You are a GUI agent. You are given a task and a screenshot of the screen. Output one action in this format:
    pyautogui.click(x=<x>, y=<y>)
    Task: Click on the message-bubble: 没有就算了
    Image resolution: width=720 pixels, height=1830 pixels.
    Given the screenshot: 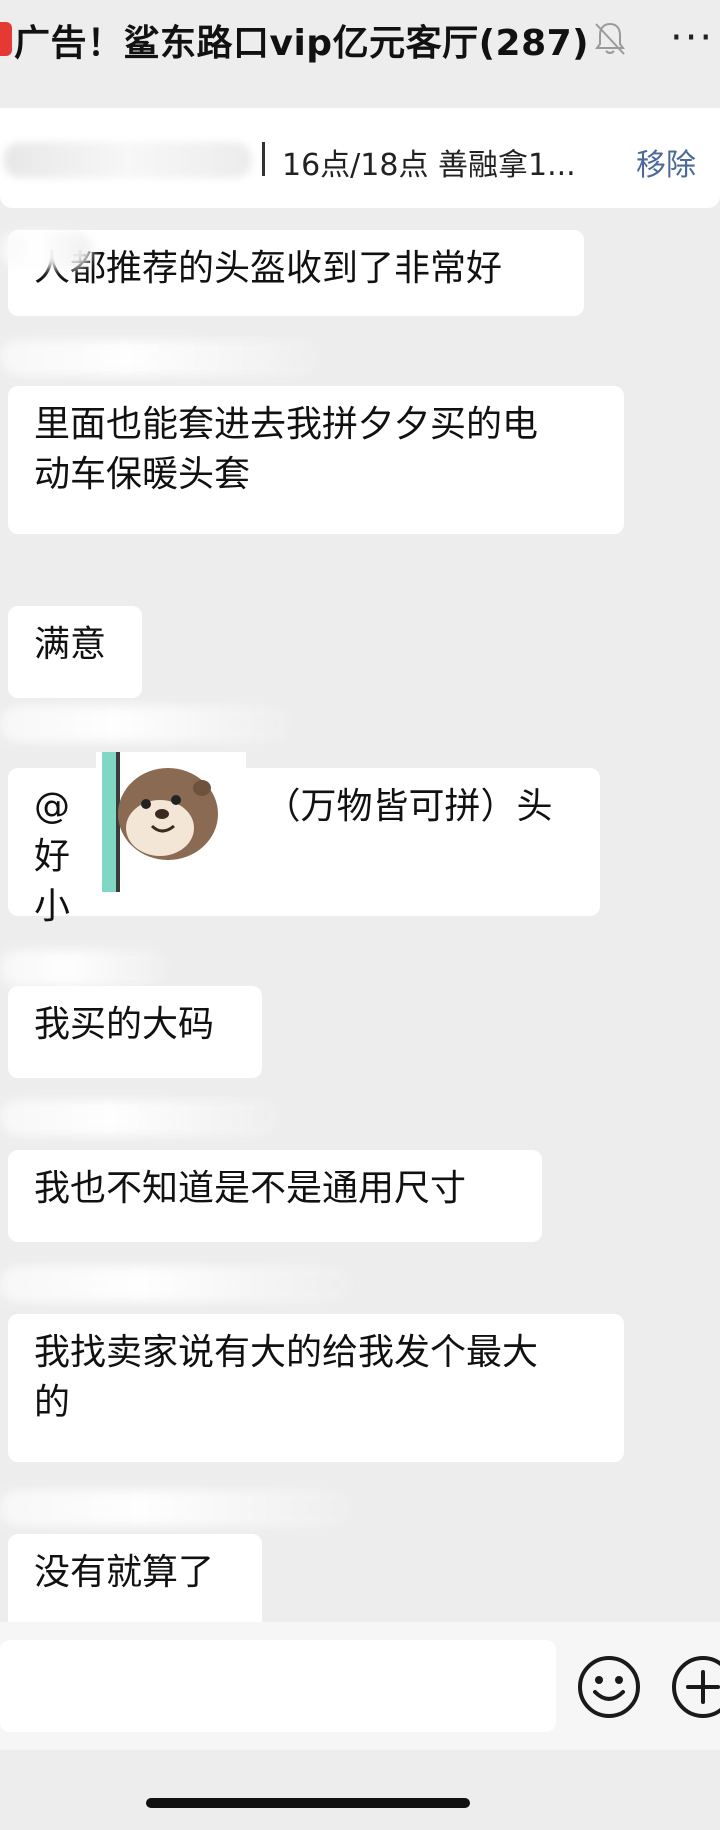 What is the action you would take?
    pyautogui.click(x=135, y=1582)
    